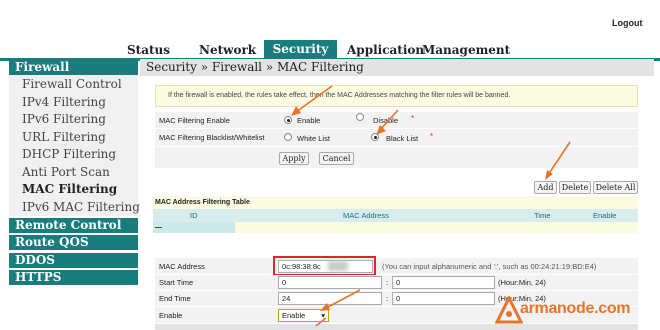 This screenshot has height=330, width=660. I want to click on arrow-to-enable-select, so click(343, 299).